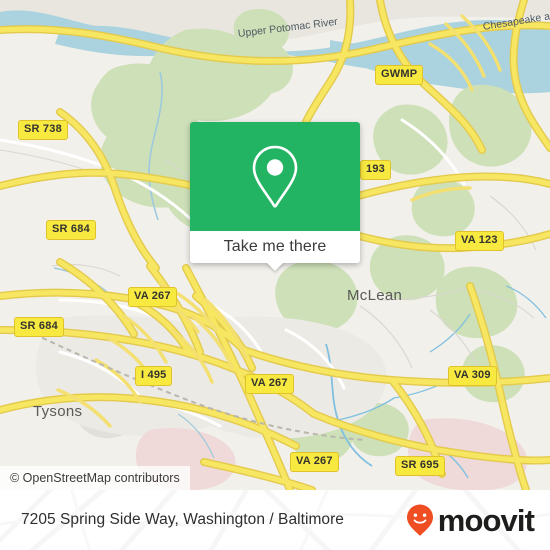  I want to click on map-pin-icon, so click(275, 176).